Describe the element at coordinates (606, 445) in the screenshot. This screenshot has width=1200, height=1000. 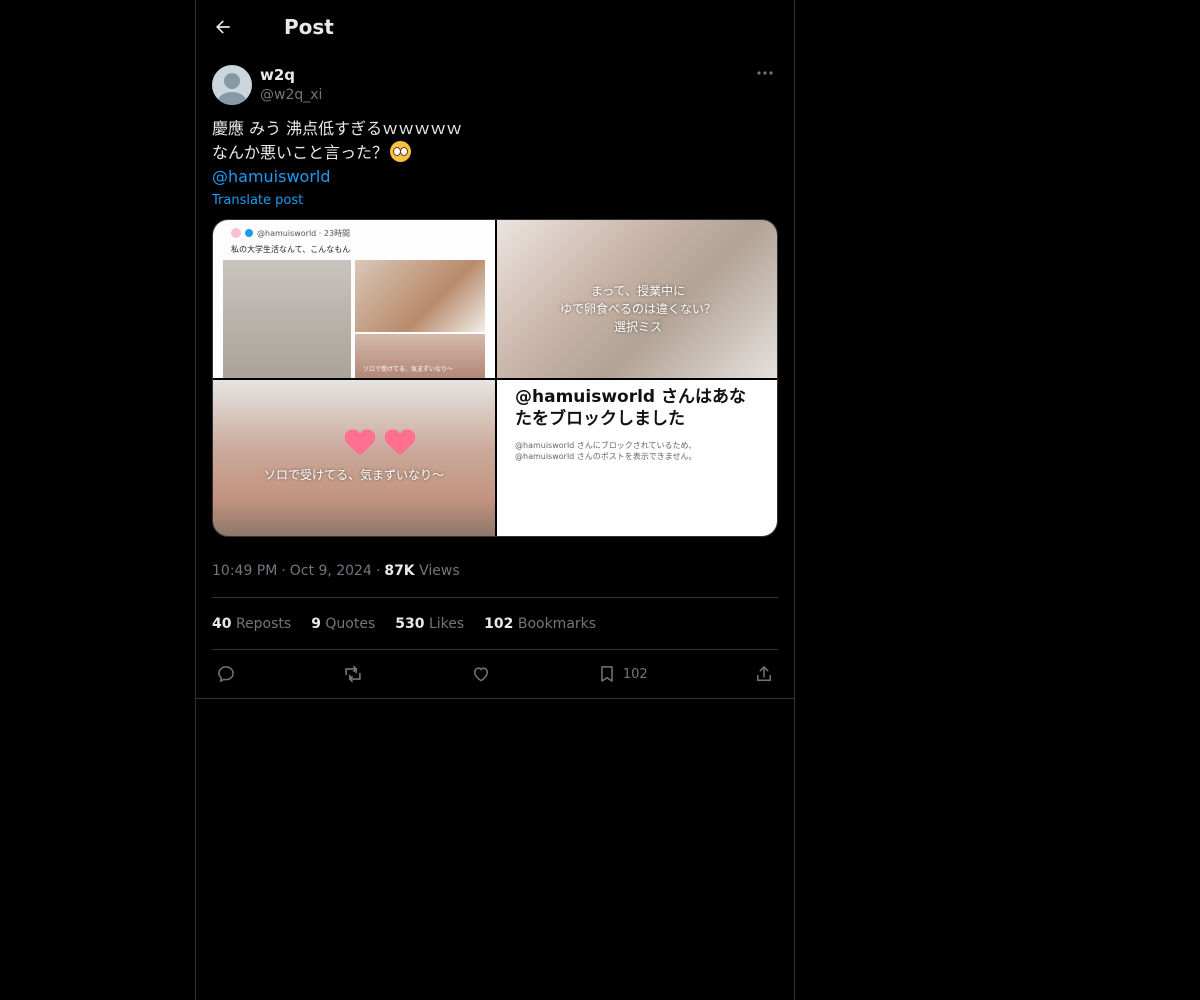
I see `blocked-subtext-line-1: @hamuisworld さんにブロックされているため、` at that location.